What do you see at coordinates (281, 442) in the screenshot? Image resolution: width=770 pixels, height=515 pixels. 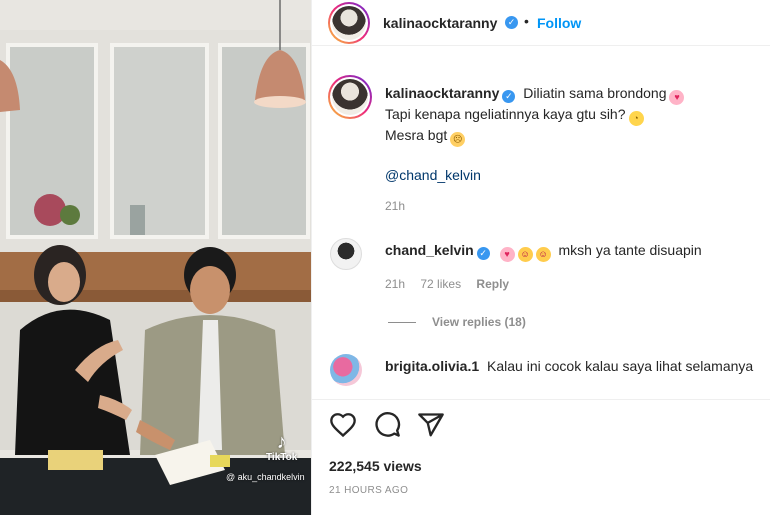 I see `tiktok-icon: ♪` at bounding box center [281, 442].